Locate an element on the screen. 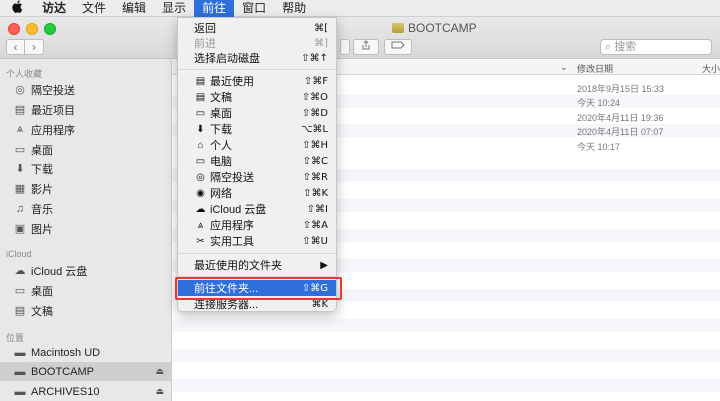  movies-icon: ▦ is located at coordinates (20, 189).